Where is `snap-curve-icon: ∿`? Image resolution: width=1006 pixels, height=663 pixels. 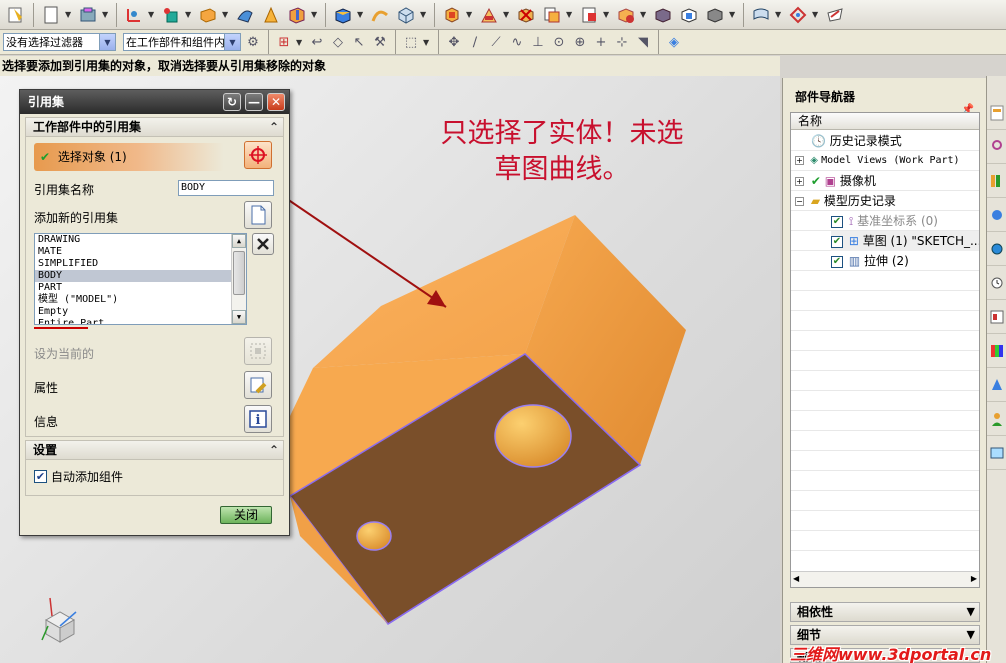 snap-curve-icon: ∿ is located at coordinates (517, 42).